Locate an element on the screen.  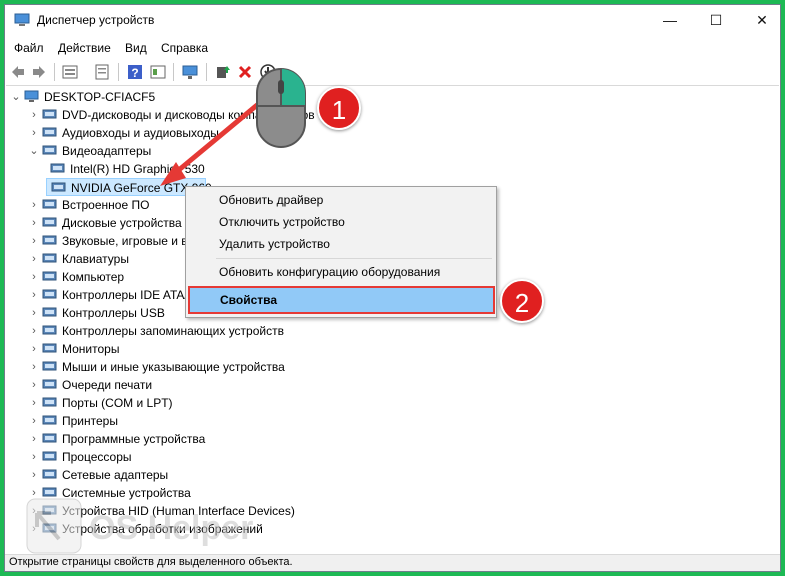
tree-item-label: Программные устройства is located at coordinates (134, 439).